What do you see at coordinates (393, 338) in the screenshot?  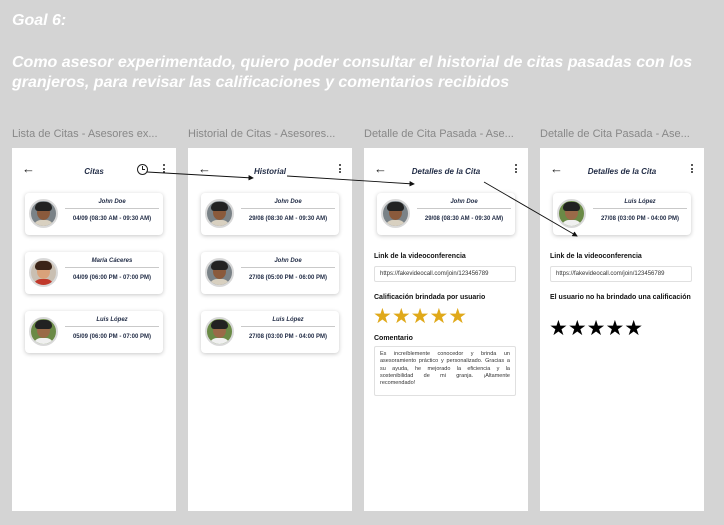 I see `comment-label: Comentario` at bounding box center [393, 338].